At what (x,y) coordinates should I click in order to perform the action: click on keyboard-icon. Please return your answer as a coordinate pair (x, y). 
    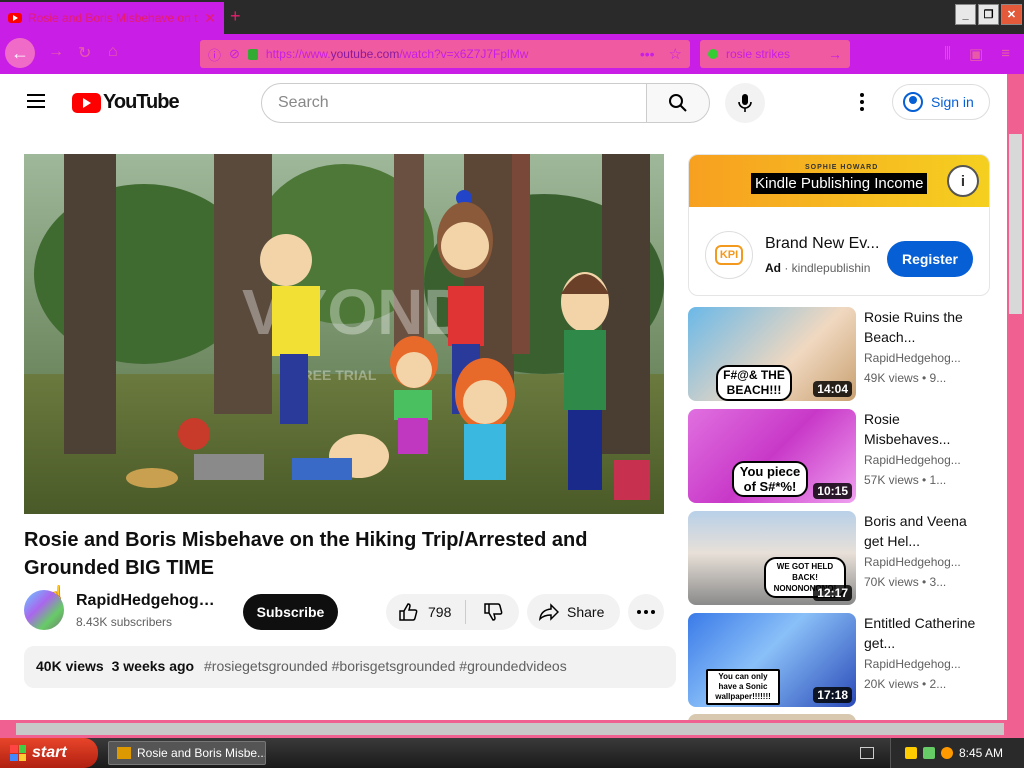
    Looking at the image, I should click on (867, 753).